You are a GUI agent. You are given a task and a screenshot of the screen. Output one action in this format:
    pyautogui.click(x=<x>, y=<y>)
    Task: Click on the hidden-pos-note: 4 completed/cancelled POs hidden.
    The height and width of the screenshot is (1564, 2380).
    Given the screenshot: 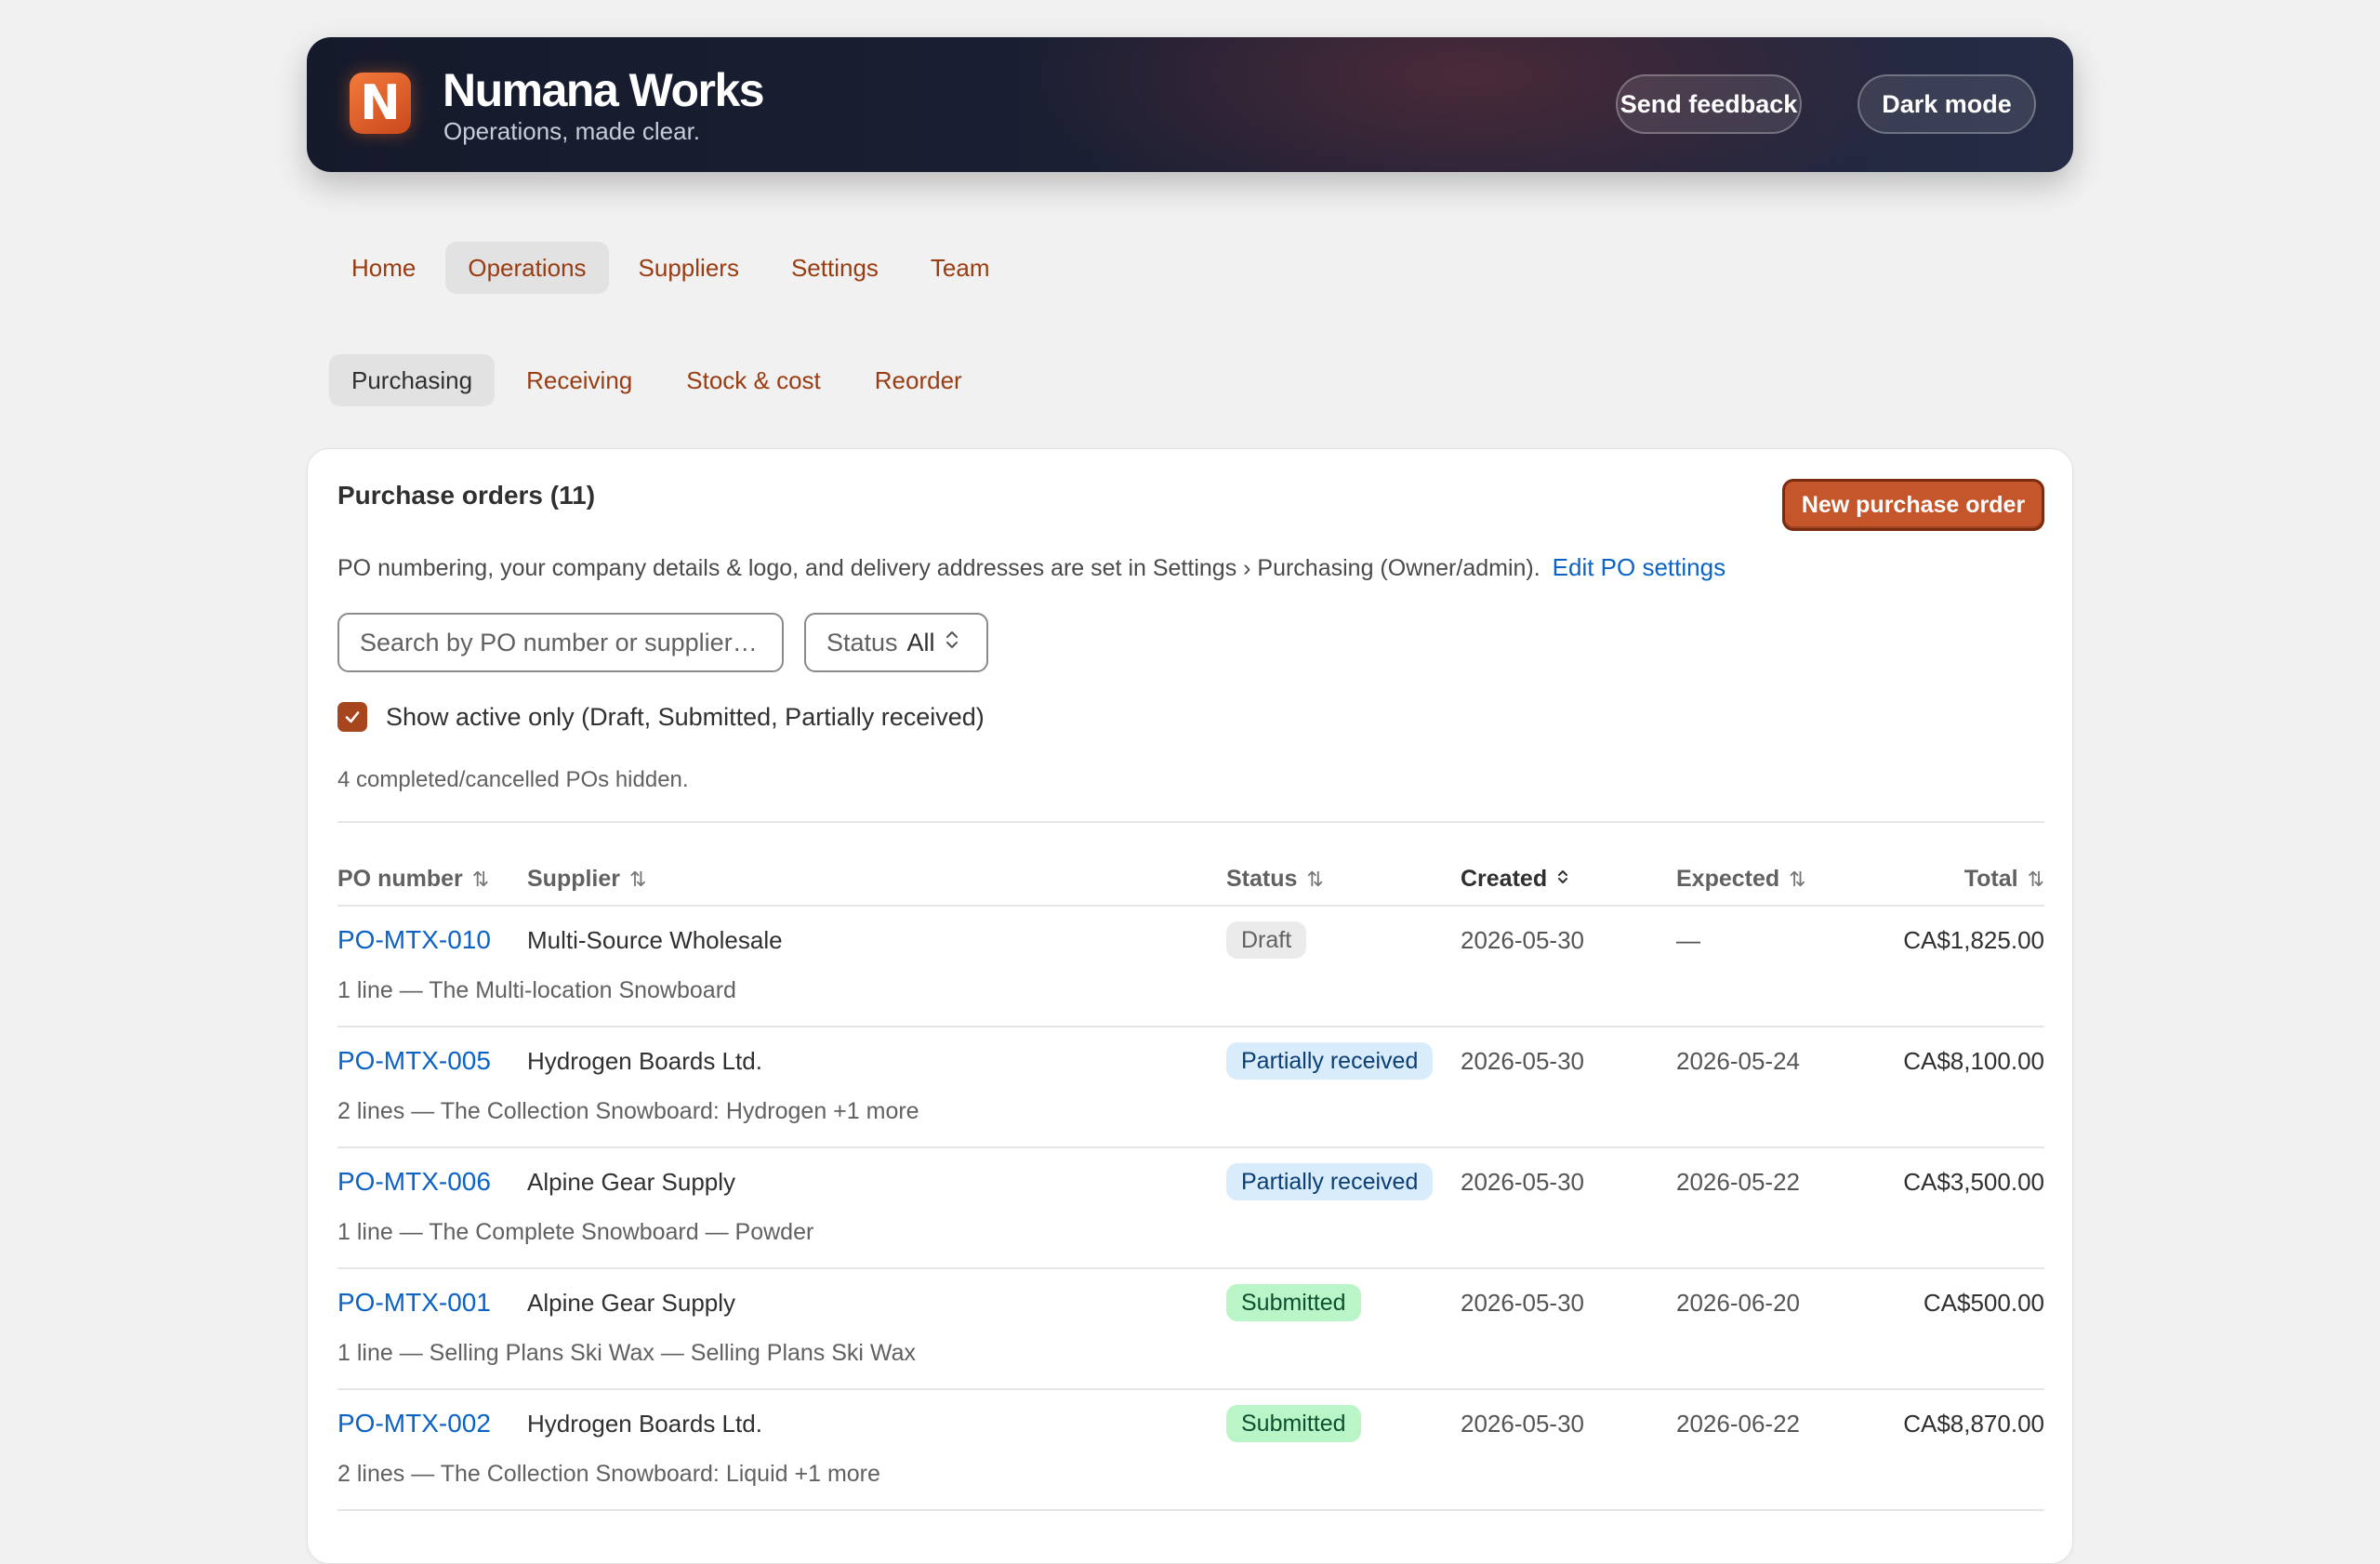 What is the action you would take?
    pyautogui.click(x=513, y=780)
    